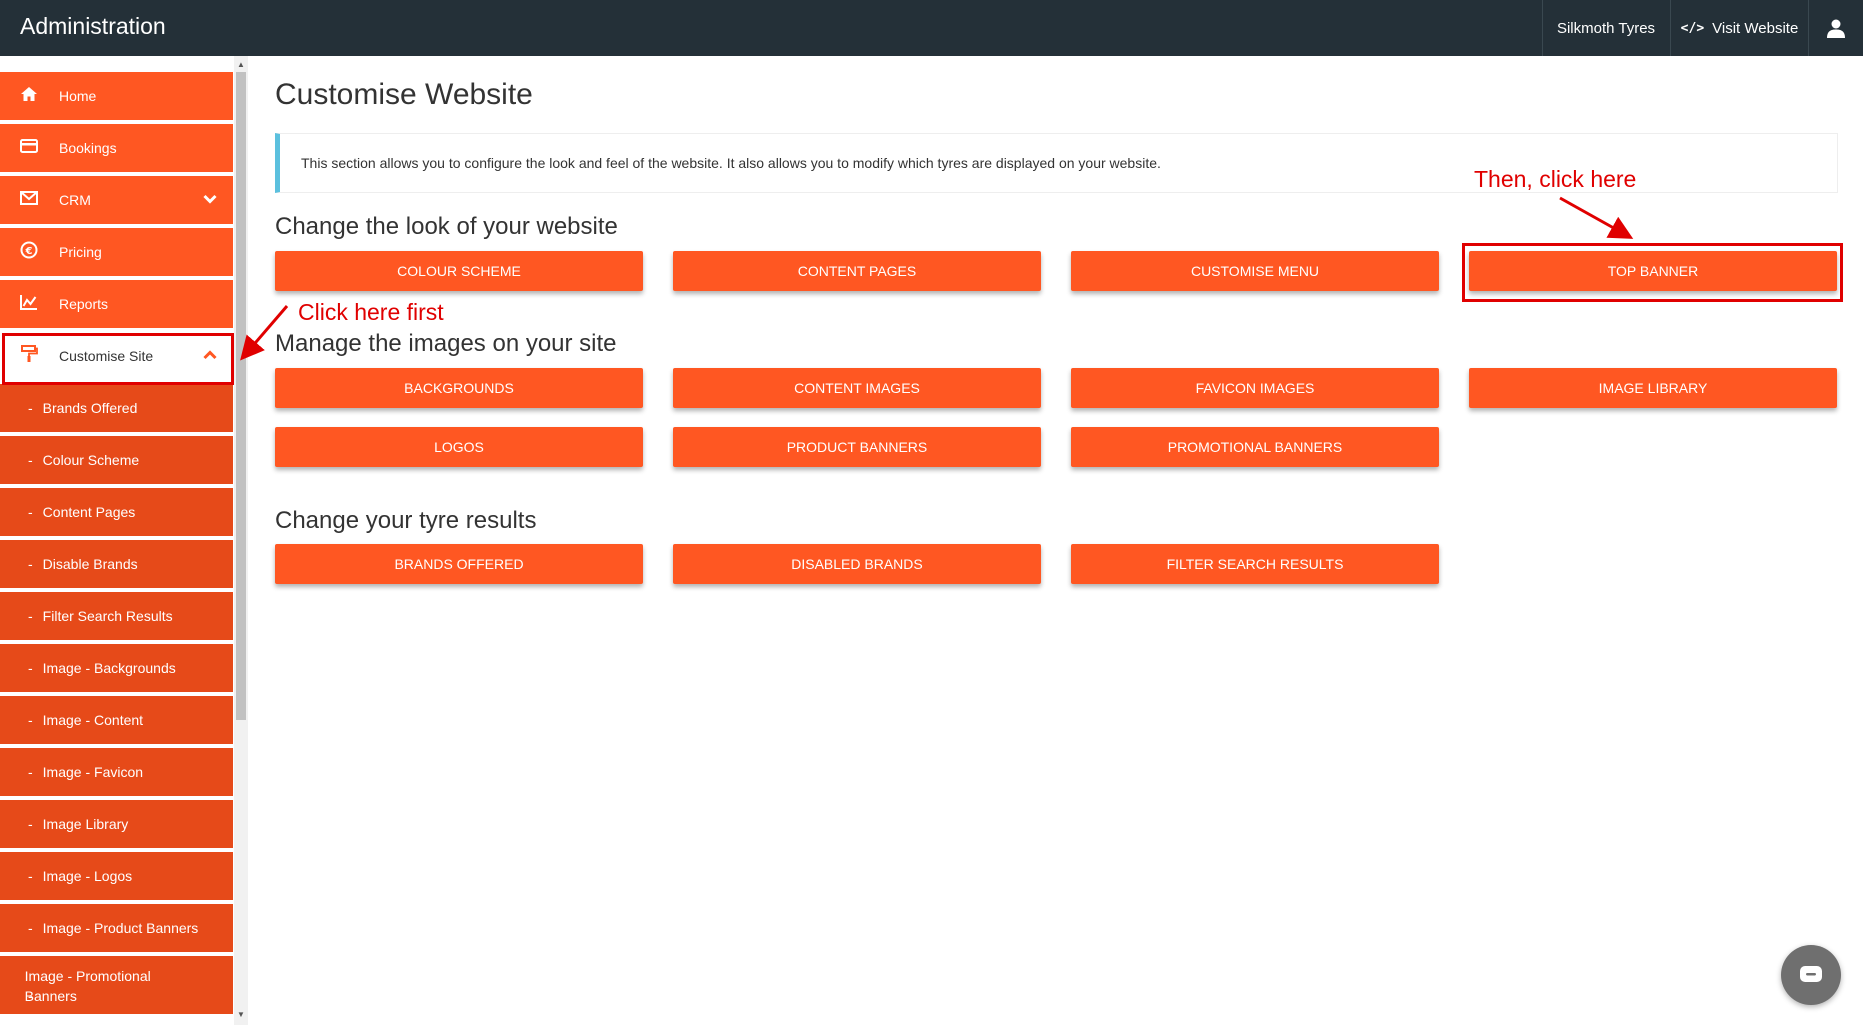  Describe the element at coordinates (116, 97) in the screenshot. I see `sidebar-item-home: Home` at that location.